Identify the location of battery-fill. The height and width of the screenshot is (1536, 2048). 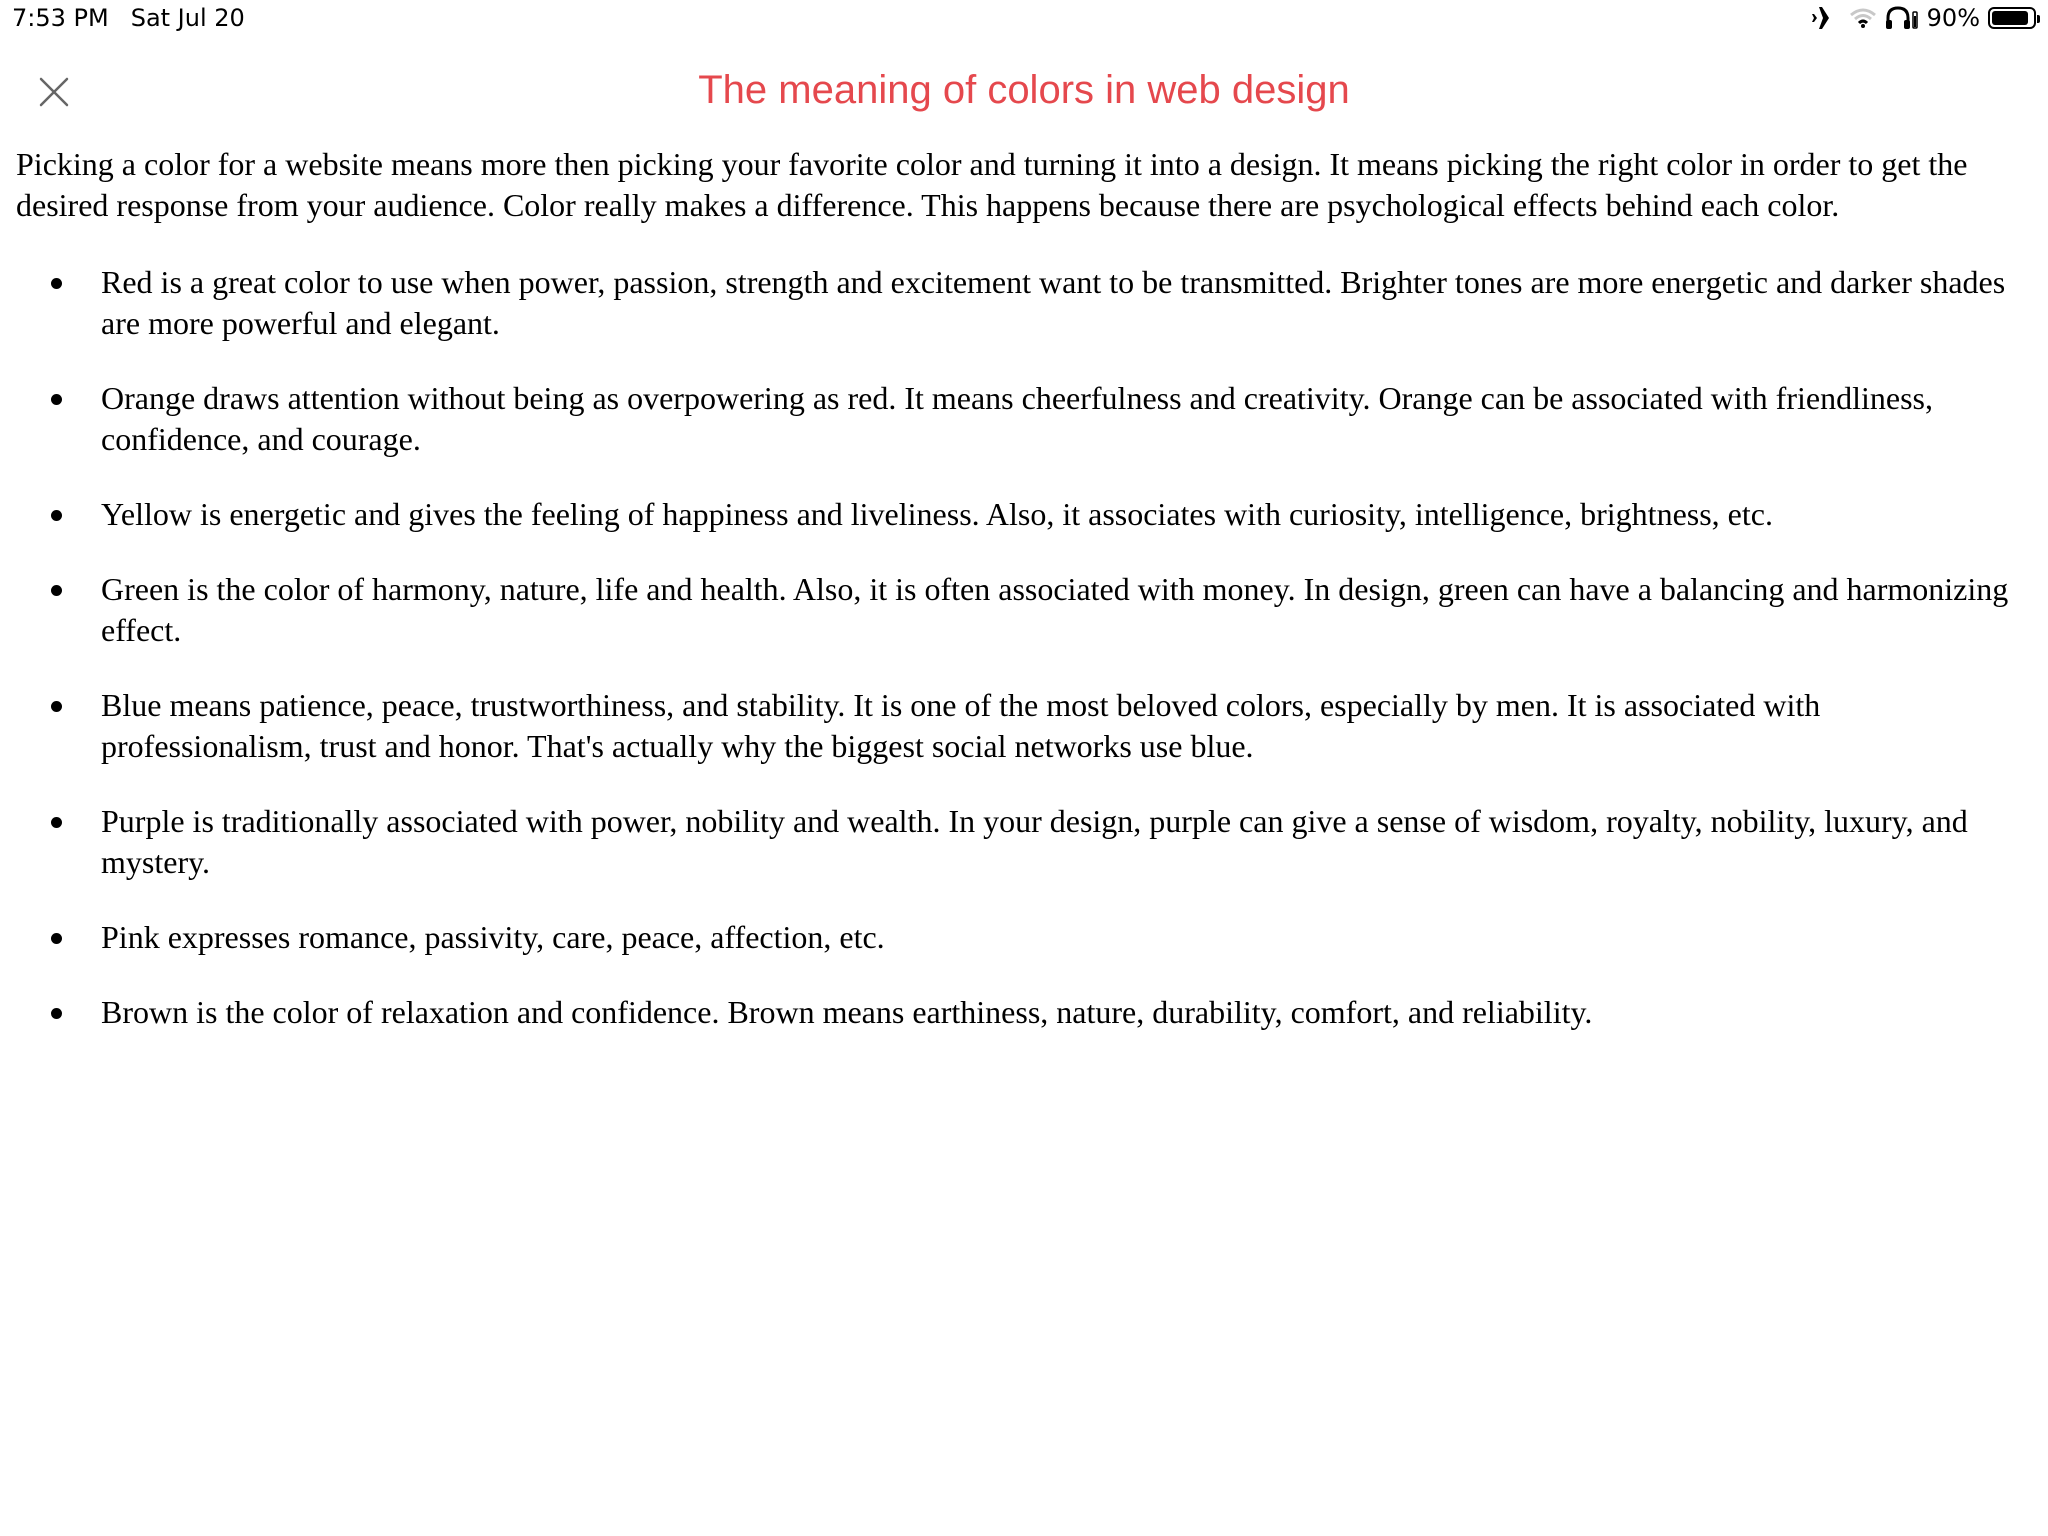
(2010, 18).